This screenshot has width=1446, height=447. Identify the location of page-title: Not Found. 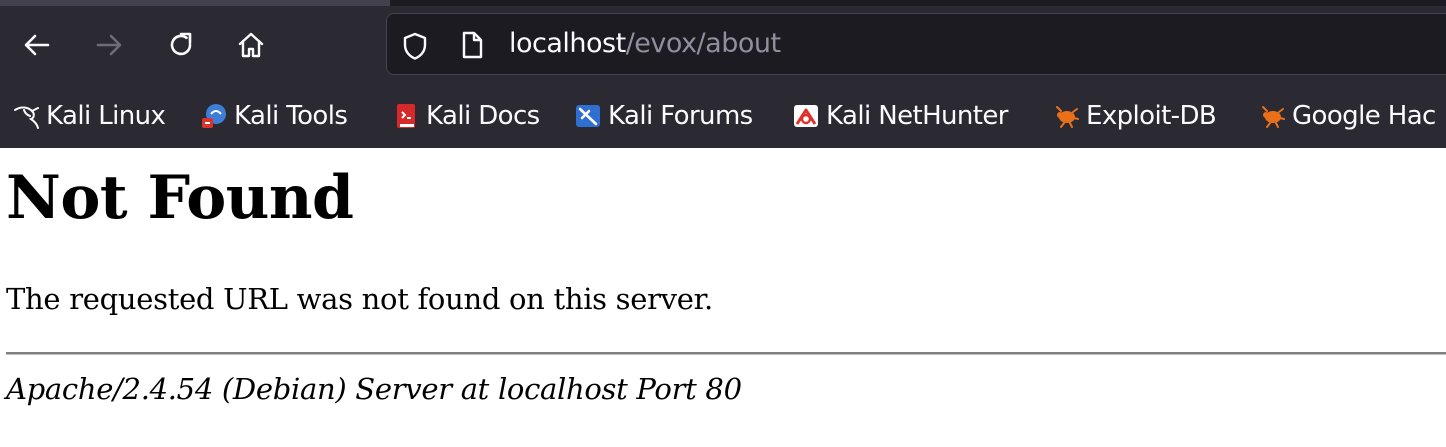
(180, 198).